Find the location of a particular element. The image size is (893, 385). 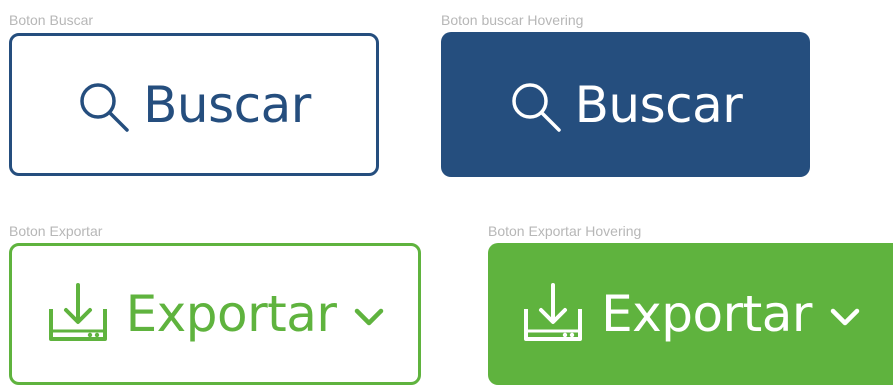

frame-label-boton-exportar-hovering: Boton Exportar Hovering is located at coordinates (565, 231).